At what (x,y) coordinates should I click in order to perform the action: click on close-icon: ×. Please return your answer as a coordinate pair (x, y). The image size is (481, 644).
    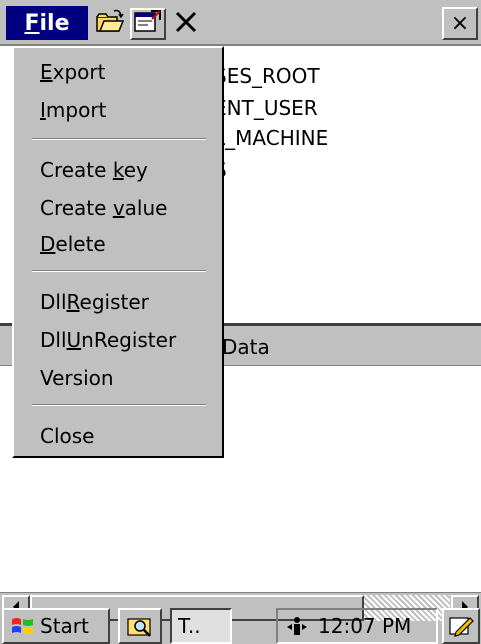
    Looking at the image, I should click on (460, 23).